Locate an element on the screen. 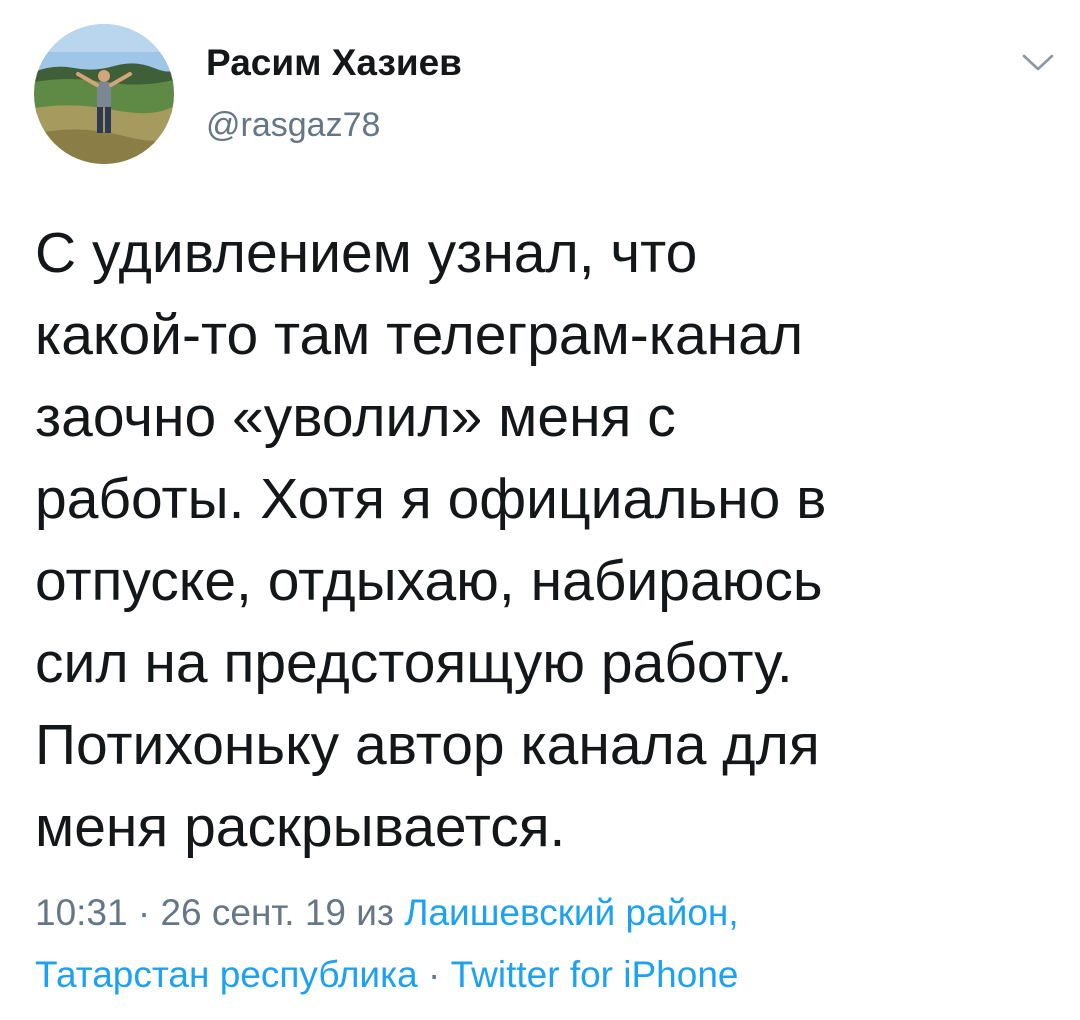 The width and height of the screenshot is (1080, 1020). tweet-text-line: отпуске, отдыхаю, набираюсь is located at coordinates (429, 581).